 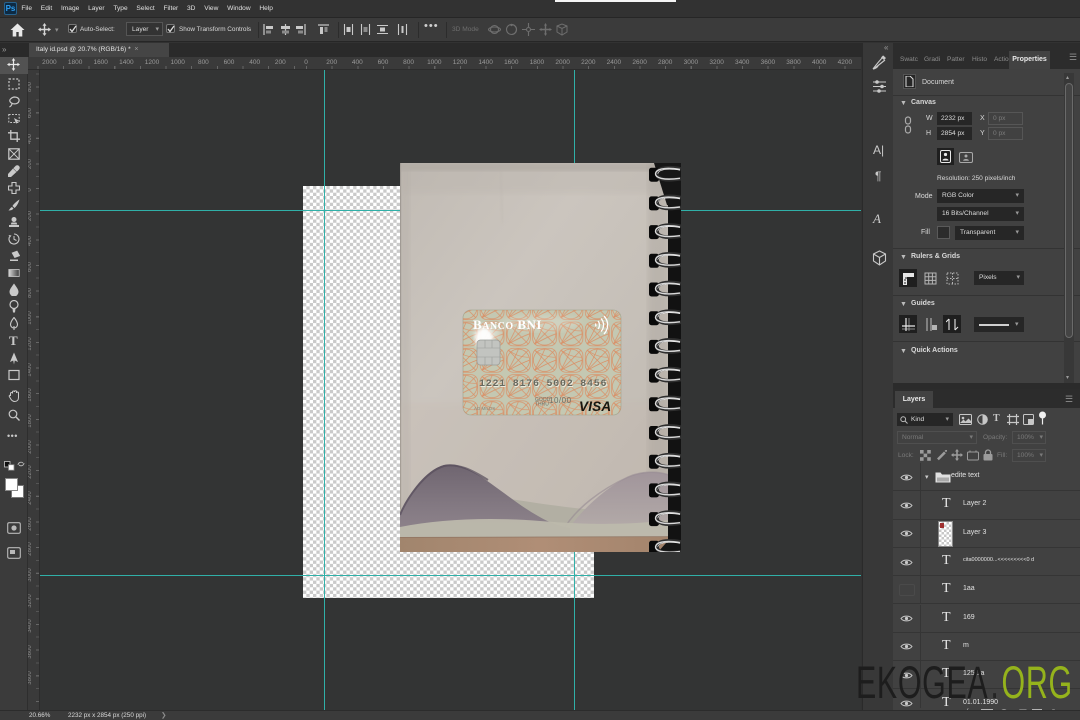 I want to click on svg-text: VISA, so click(x=595, y=406).